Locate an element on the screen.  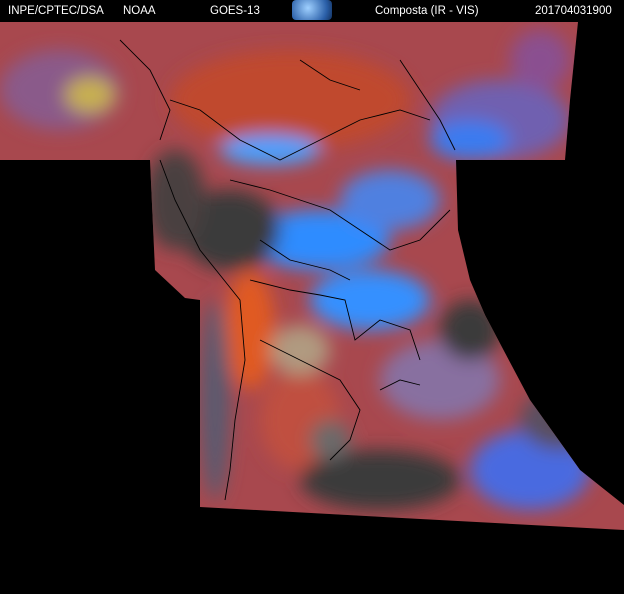
timestamp-label: 201704031900 is located at coordinates (573, 11).